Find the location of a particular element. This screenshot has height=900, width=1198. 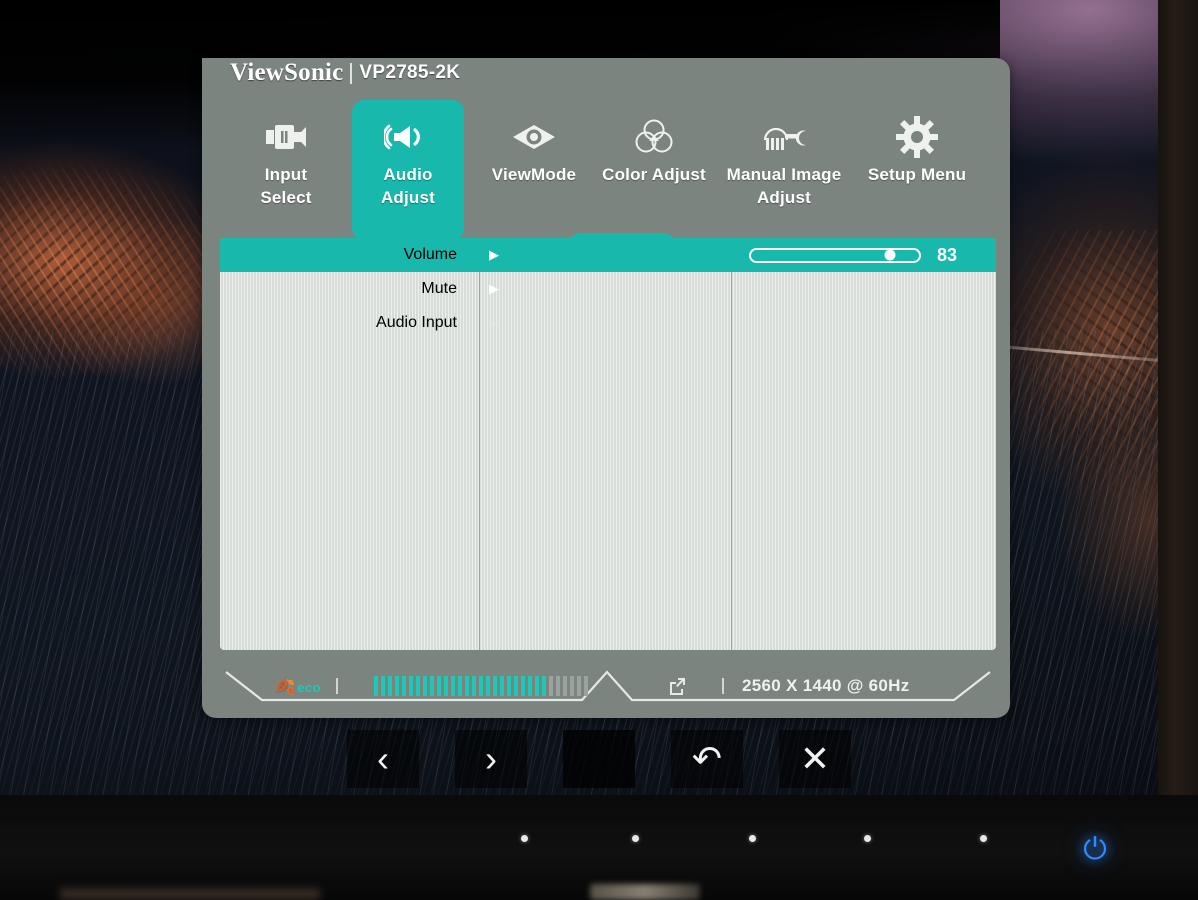

resolution-label: 2560 X 1440 @ 60Hz is located at coordinates (826, 685).